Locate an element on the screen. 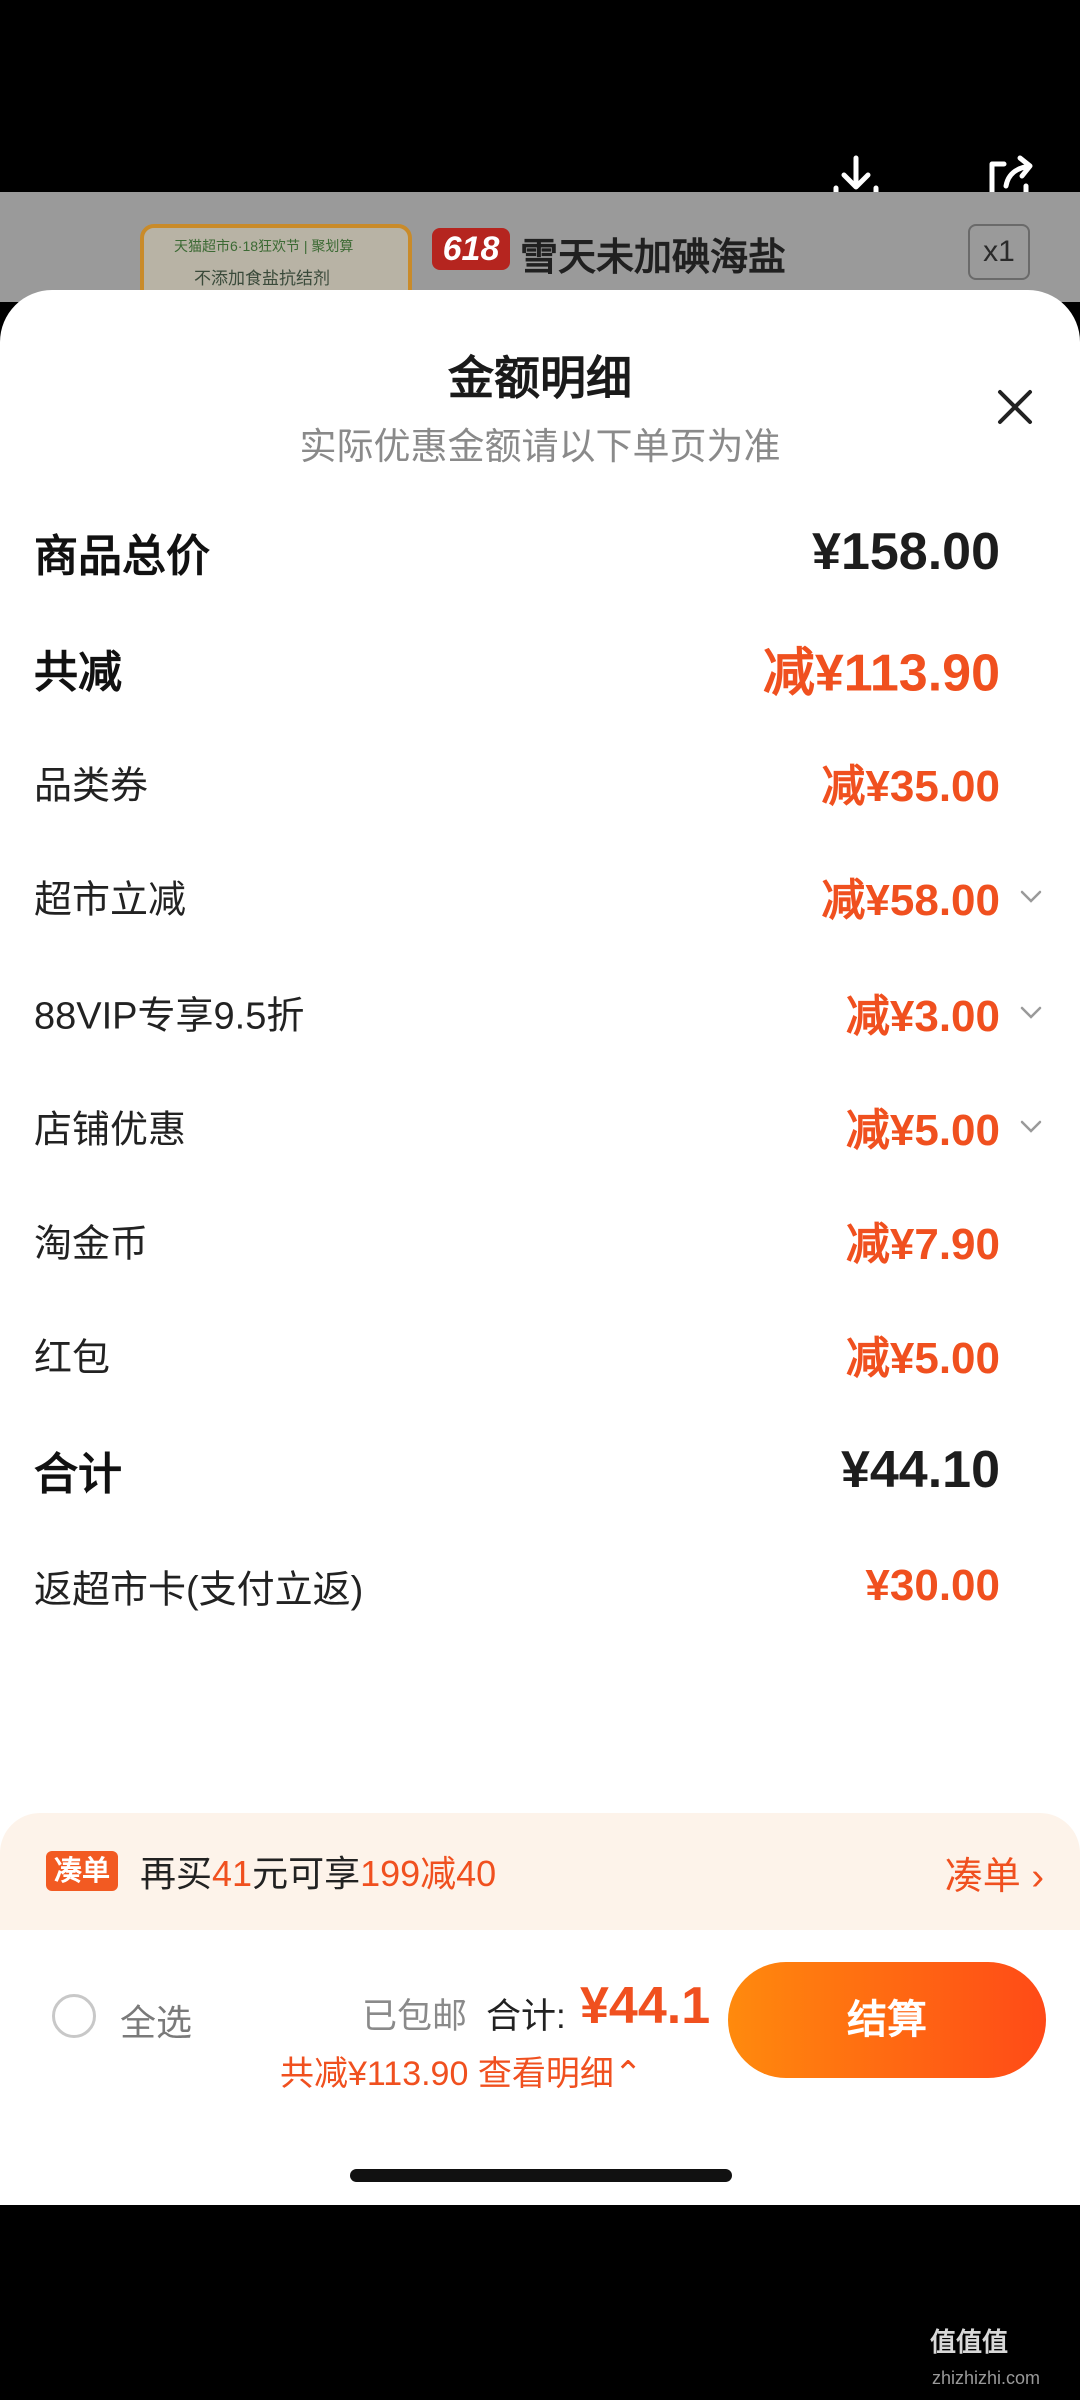 The width and height of the screenshot is (1080, 2400). detail-row: 返超市卡(支付立返) ¥30.00 is located at coordinates (540, 1586).